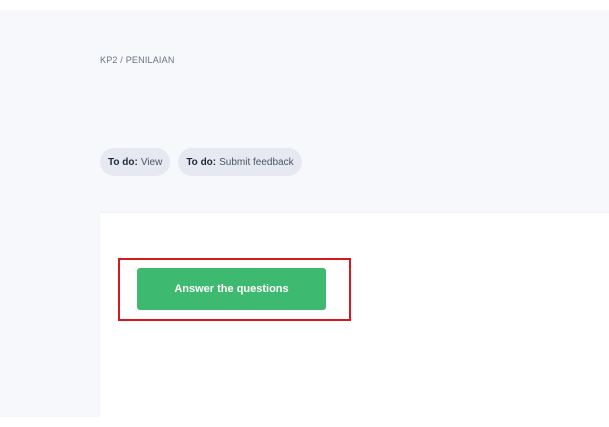  What do you see at coordinates (304, 422) in the screenshot?
I see `bottom-strip` at bounding box center [304, 422].